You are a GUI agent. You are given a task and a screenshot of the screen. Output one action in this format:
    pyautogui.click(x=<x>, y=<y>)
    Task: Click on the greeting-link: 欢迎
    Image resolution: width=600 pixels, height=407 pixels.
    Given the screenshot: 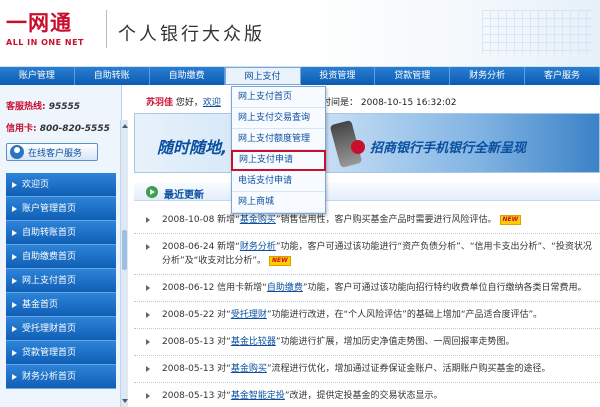 What is the action you would take?
    pyautogui.click(x=212, y=103)
    